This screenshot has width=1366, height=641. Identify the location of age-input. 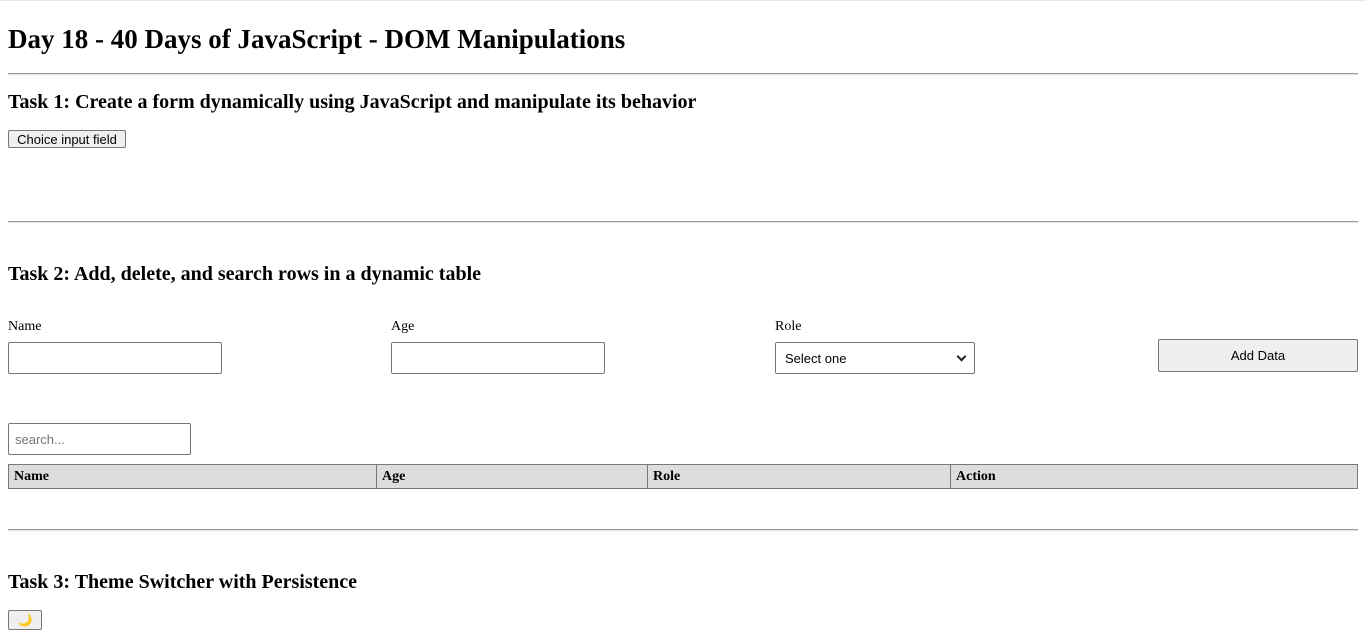
(498, 358).